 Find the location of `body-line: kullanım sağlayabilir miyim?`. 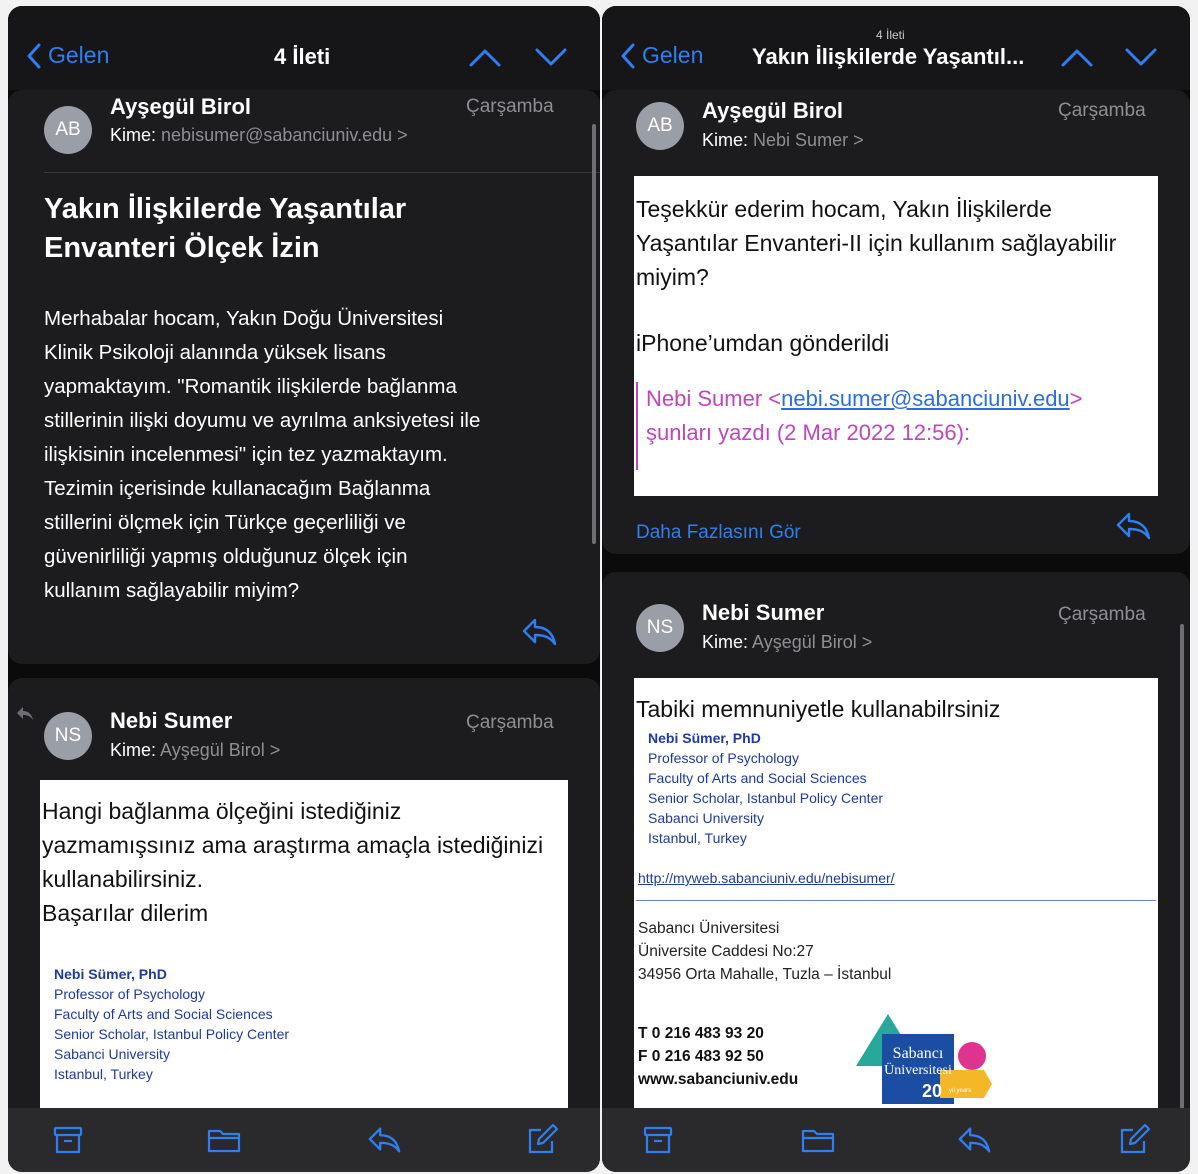

body-line: kullanım sağlayabilir miyim? is located at coordinates (172, 590).